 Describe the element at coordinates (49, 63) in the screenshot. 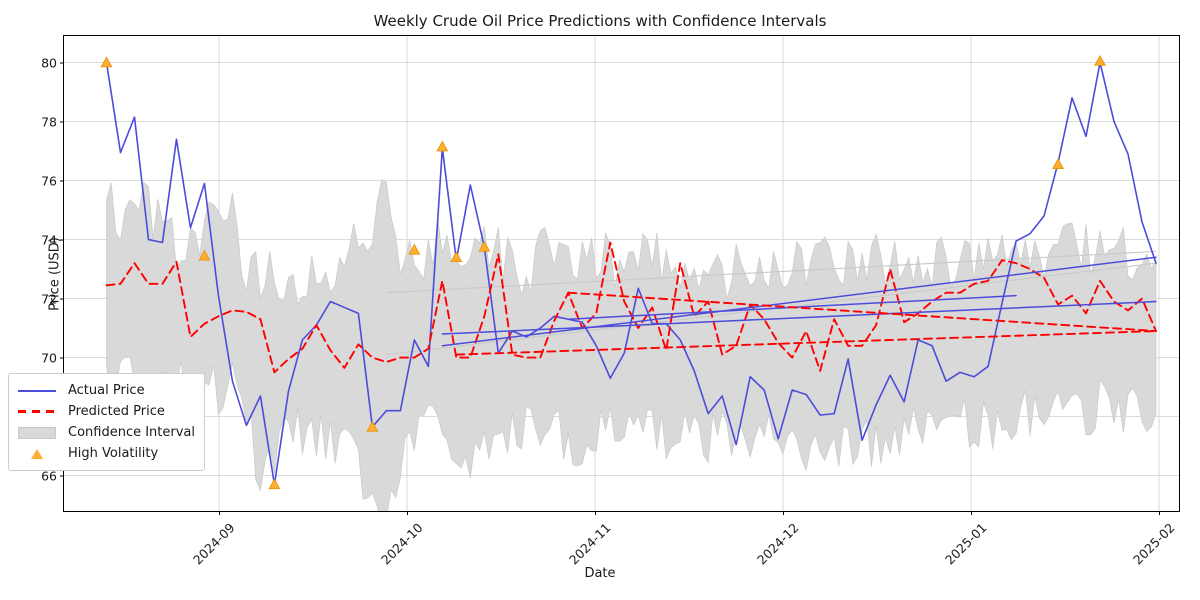

I see `y-tick-label: 80` at that location.